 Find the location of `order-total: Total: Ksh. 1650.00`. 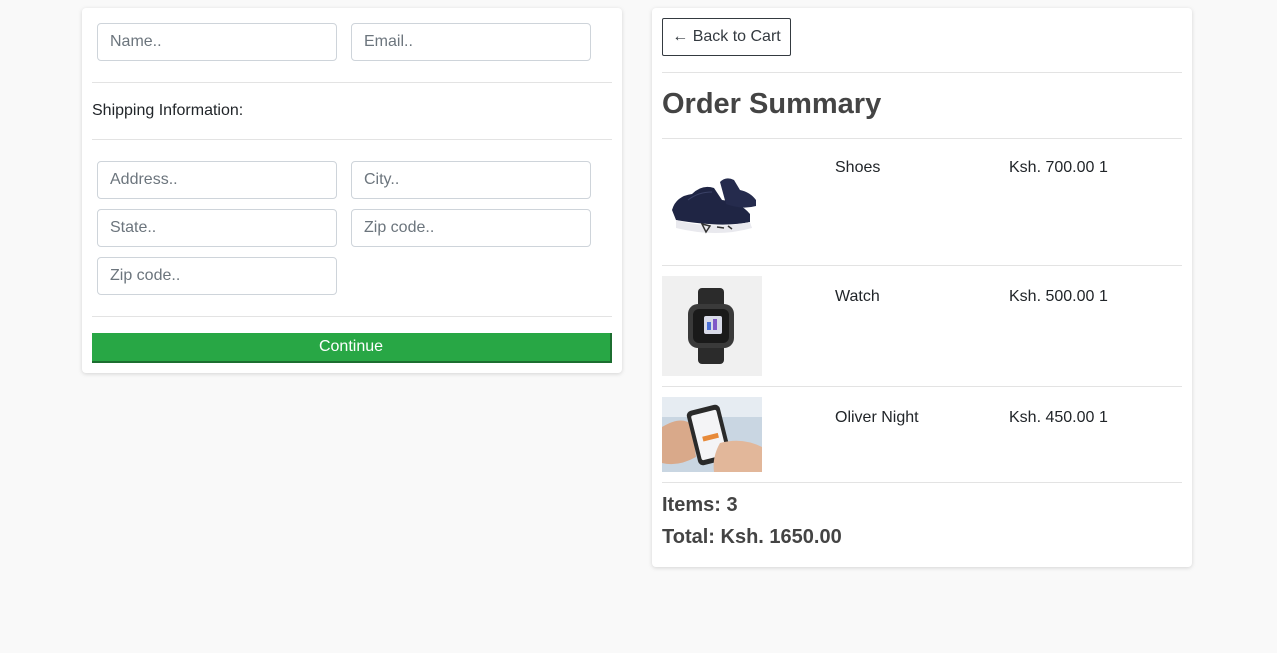

order-total: Total: Ksh. 1650.00 is located at coordinates (752, 537).